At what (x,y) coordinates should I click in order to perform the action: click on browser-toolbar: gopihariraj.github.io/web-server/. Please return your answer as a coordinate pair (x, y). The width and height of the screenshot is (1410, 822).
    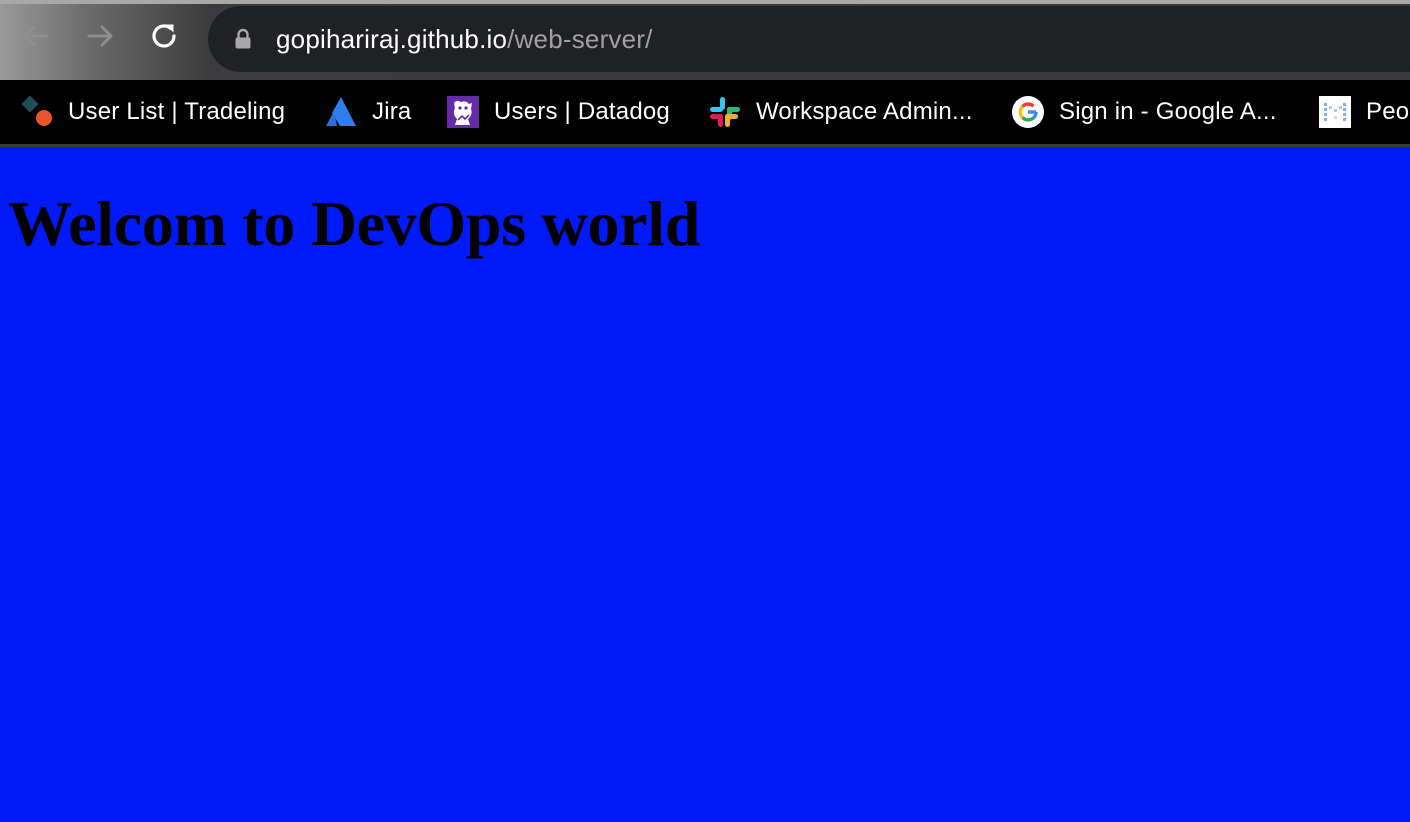
    Looking at the image, I should click on (705, 40).